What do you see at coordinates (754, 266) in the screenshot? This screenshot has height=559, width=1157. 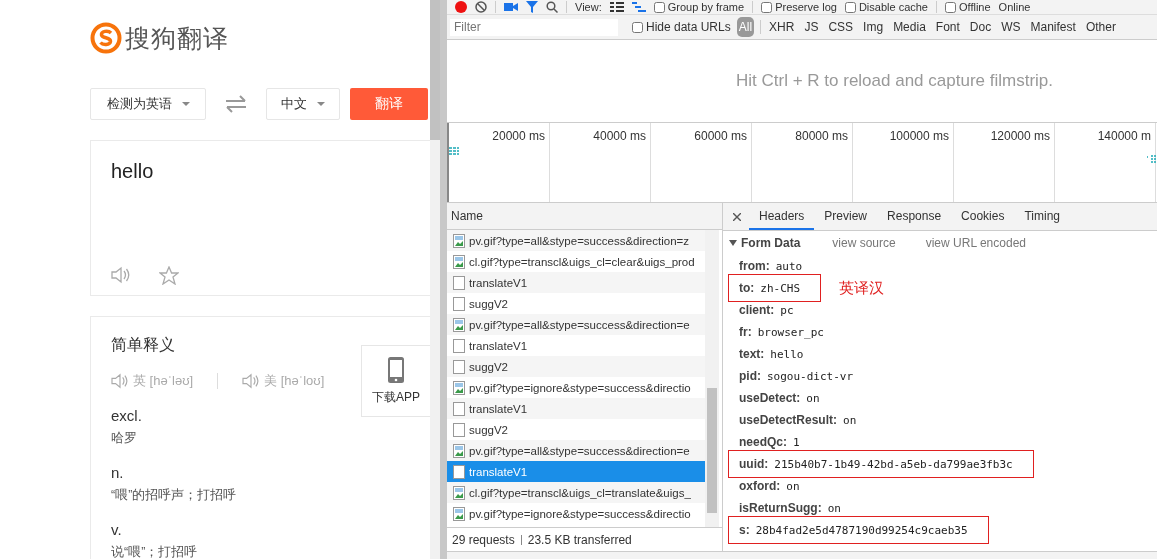 I see `param-key: from:` at bounding box center [754, 266].